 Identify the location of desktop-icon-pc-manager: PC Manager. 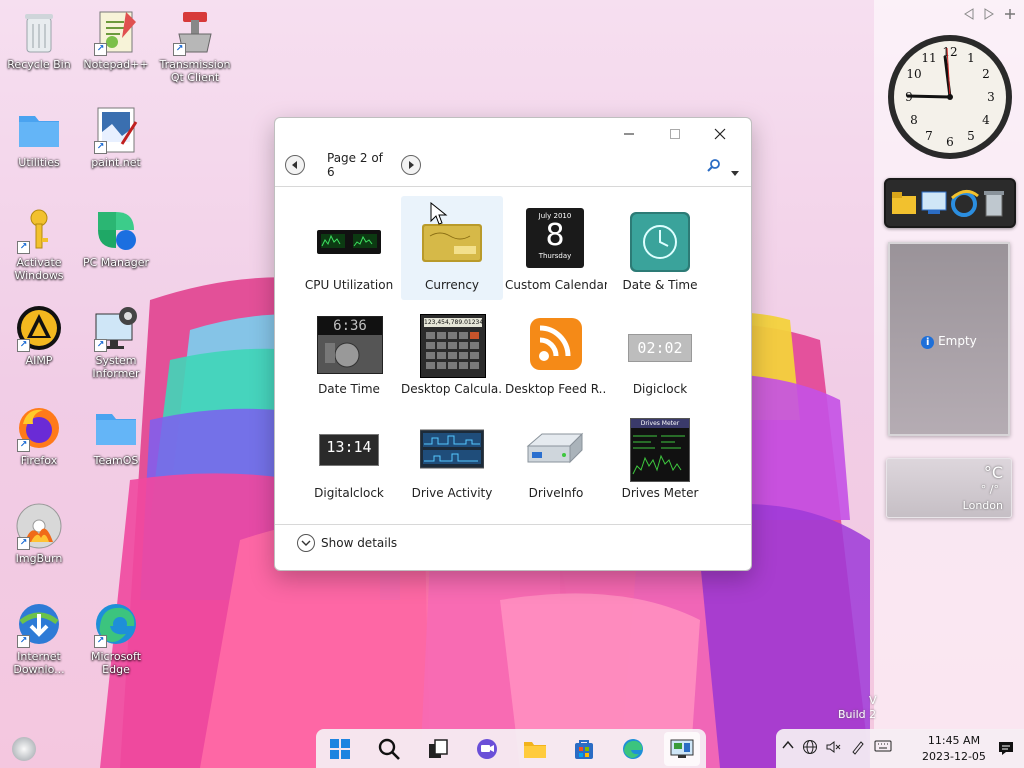
(116, 237).